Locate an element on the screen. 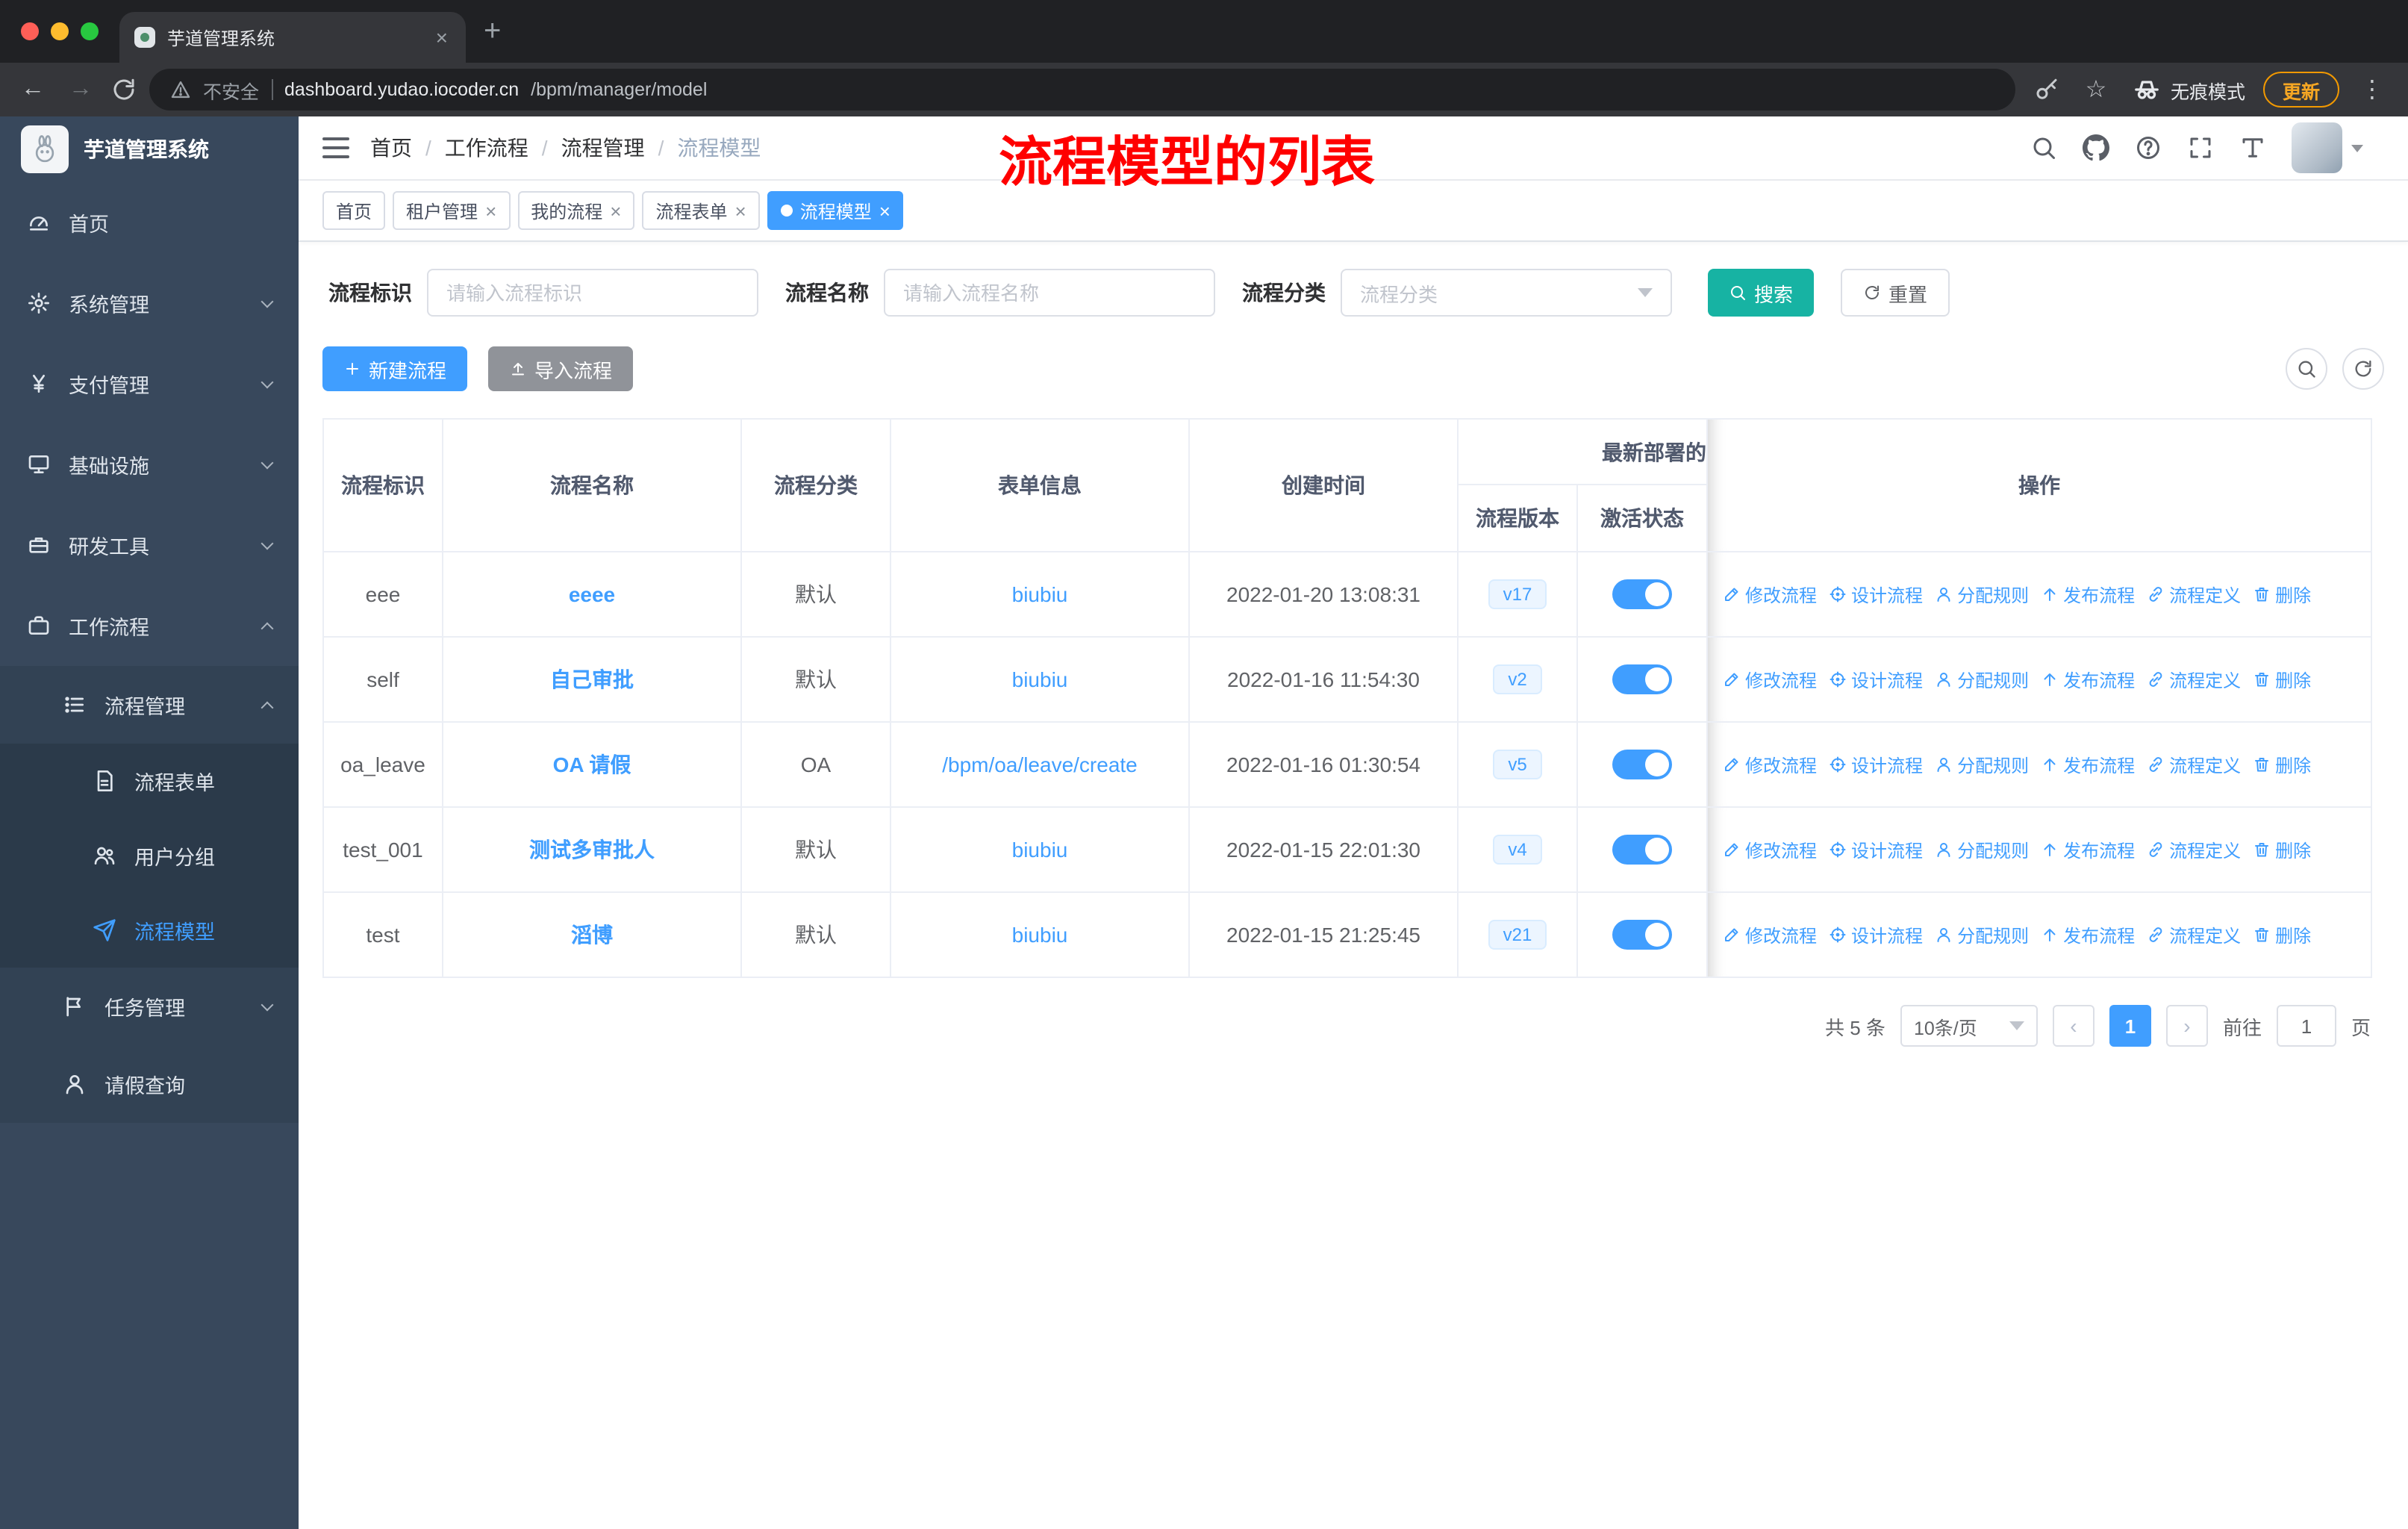 This screenshot has height=1529, width=2408. breadcrumb-workflow: 工作流程 is located at coordinates (486, 148).